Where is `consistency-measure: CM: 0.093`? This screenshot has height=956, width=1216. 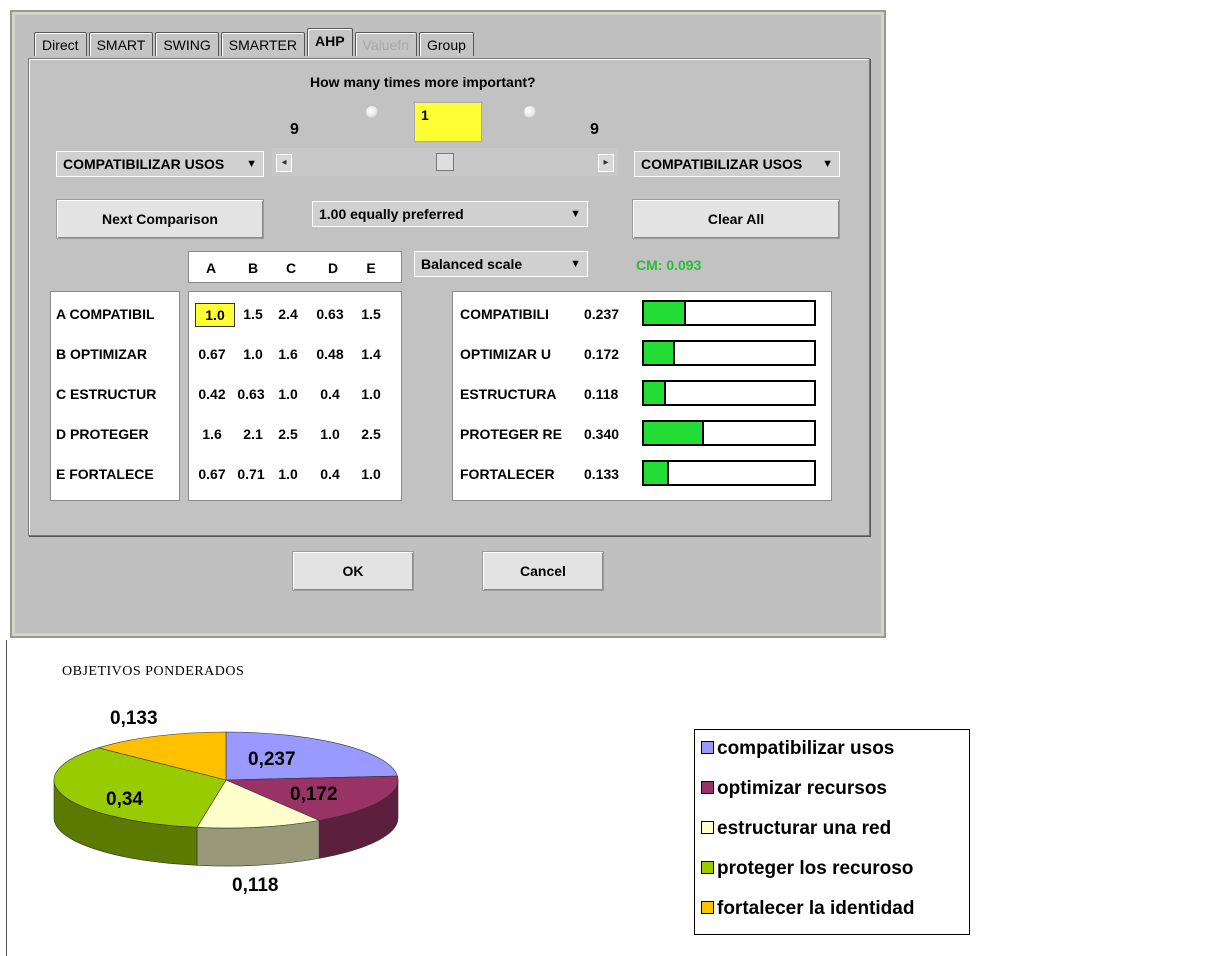 consistency-measure: CM: 0.093 is located at coordinates (669, 265).